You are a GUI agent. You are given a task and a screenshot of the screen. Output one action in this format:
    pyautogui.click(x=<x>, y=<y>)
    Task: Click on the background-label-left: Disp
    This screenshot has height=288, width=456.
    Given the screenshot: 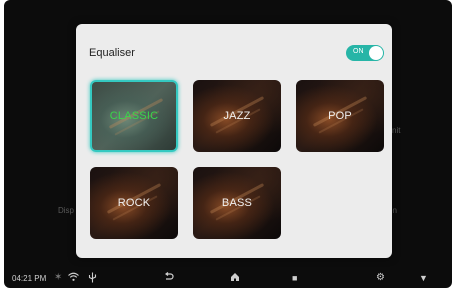 What is the action you would take?
    pyautogui.click(x=66, y=210)
    